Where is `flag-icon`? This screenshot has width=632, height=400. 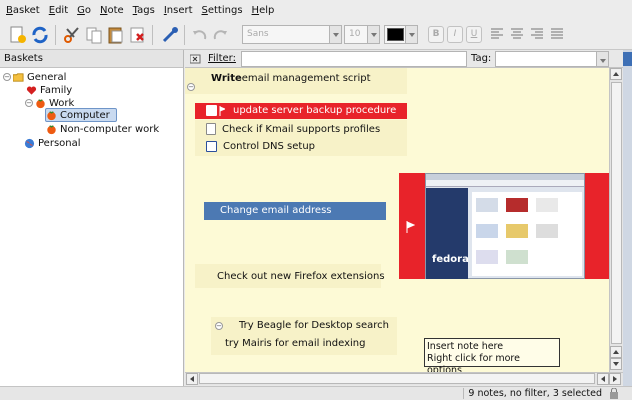 flag-icon is located at coordinates (222, 110).